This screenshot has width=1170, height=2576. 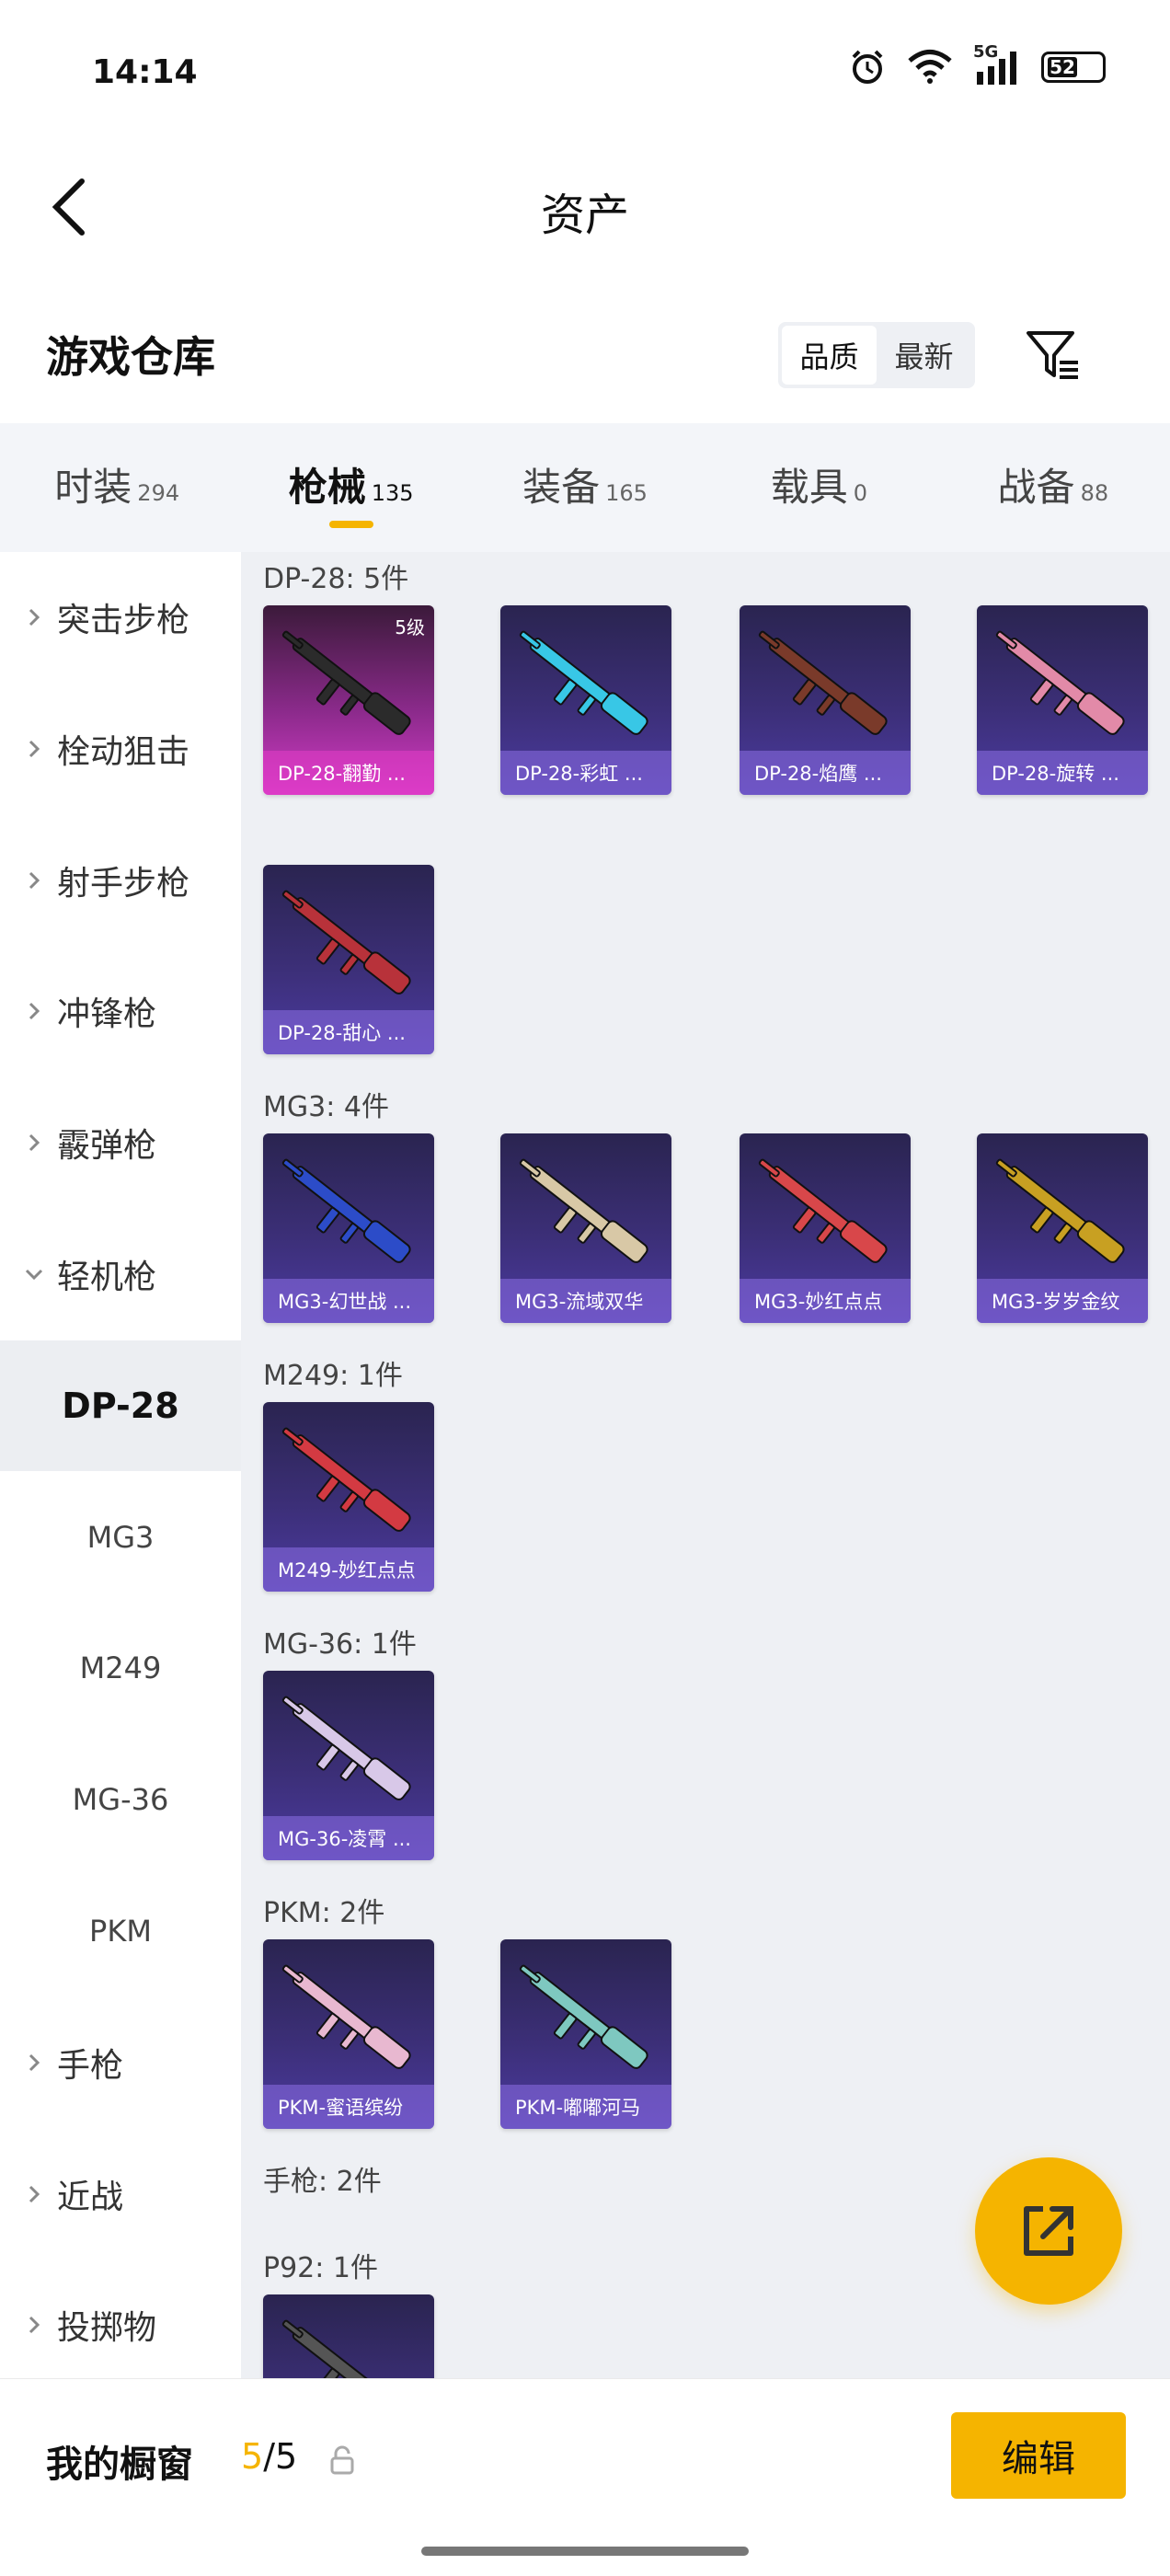 What do you see at coordinates (327, 487) in the screenshot?
I see `tab-label: 枪械` at bounding box center [327, 487].